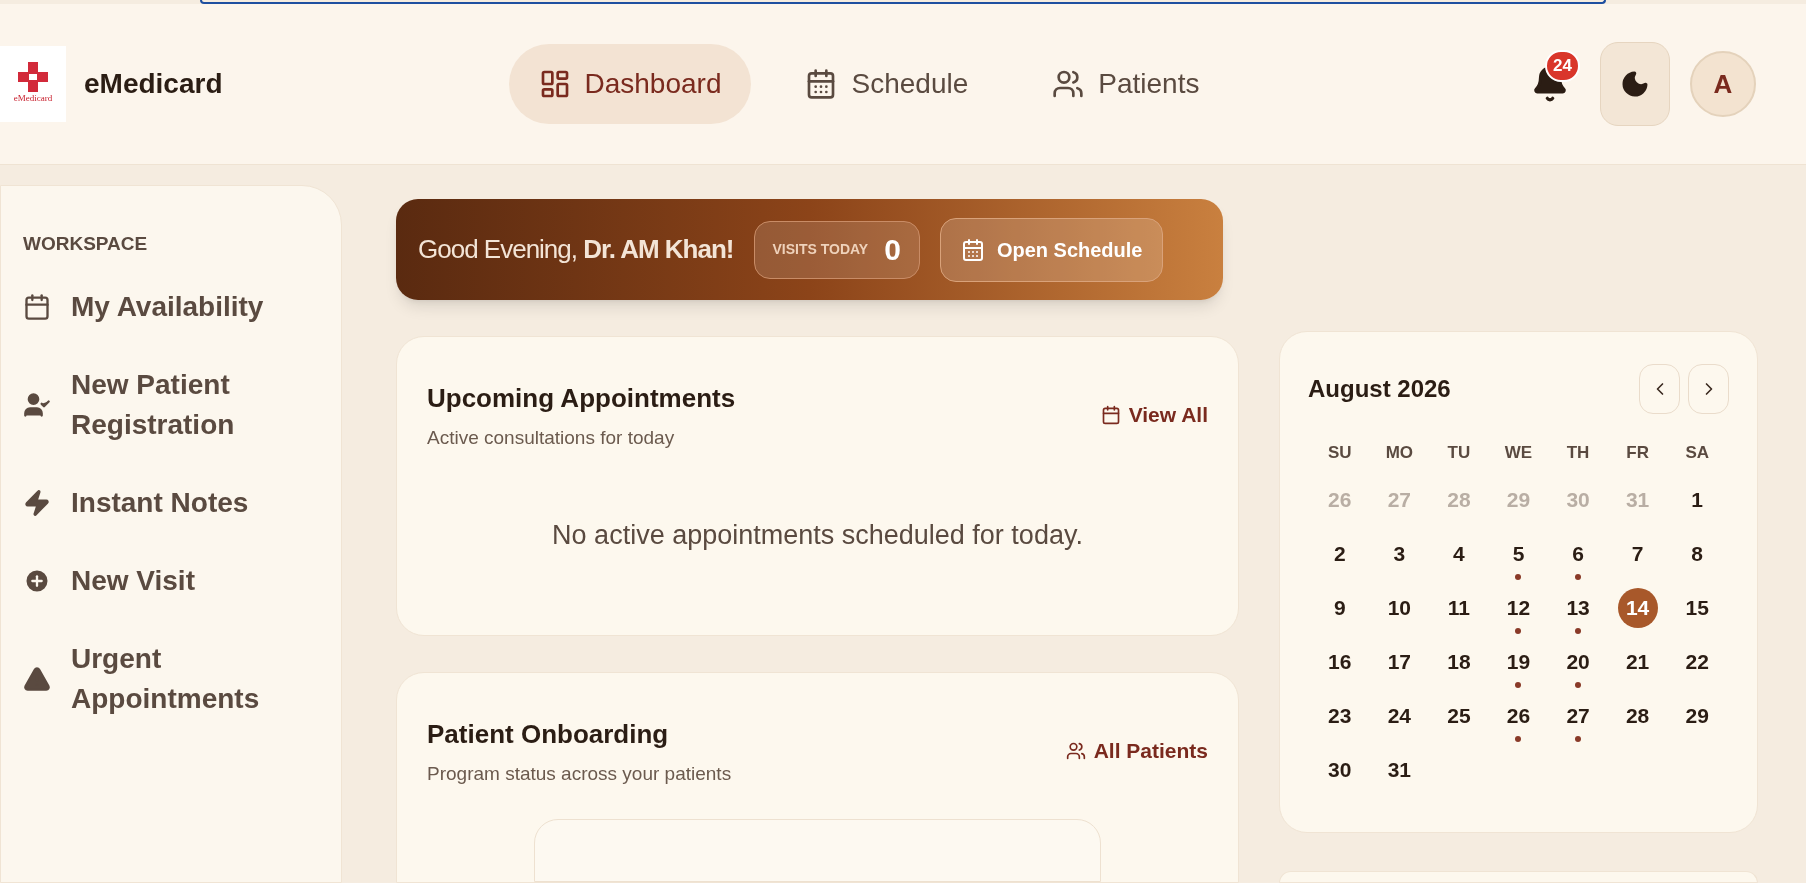  I want to click on calendar-day: 8, so click(1697, 554).